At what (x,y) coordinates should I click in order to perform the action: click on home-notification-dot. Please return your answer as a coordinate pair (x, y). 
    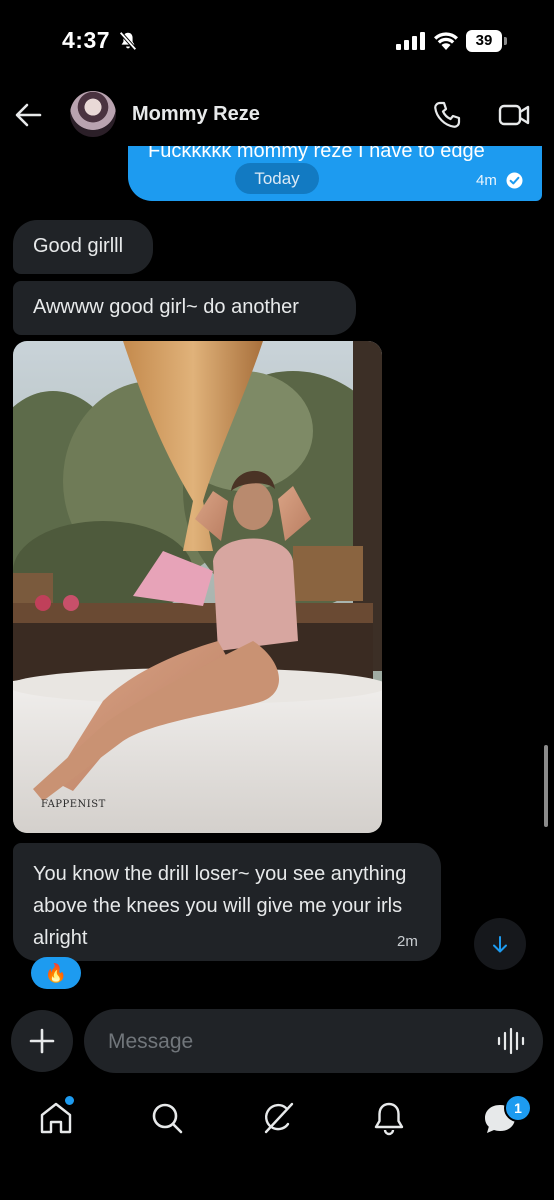
    Looking at the image, I should click on (69, 1100).